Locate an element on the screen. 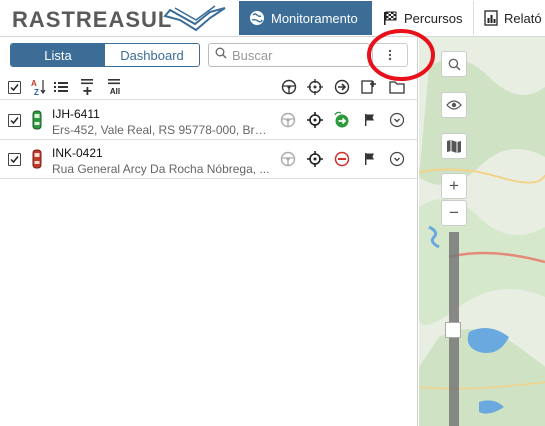  select-all-checkbox is located at coordinates (14, 87).